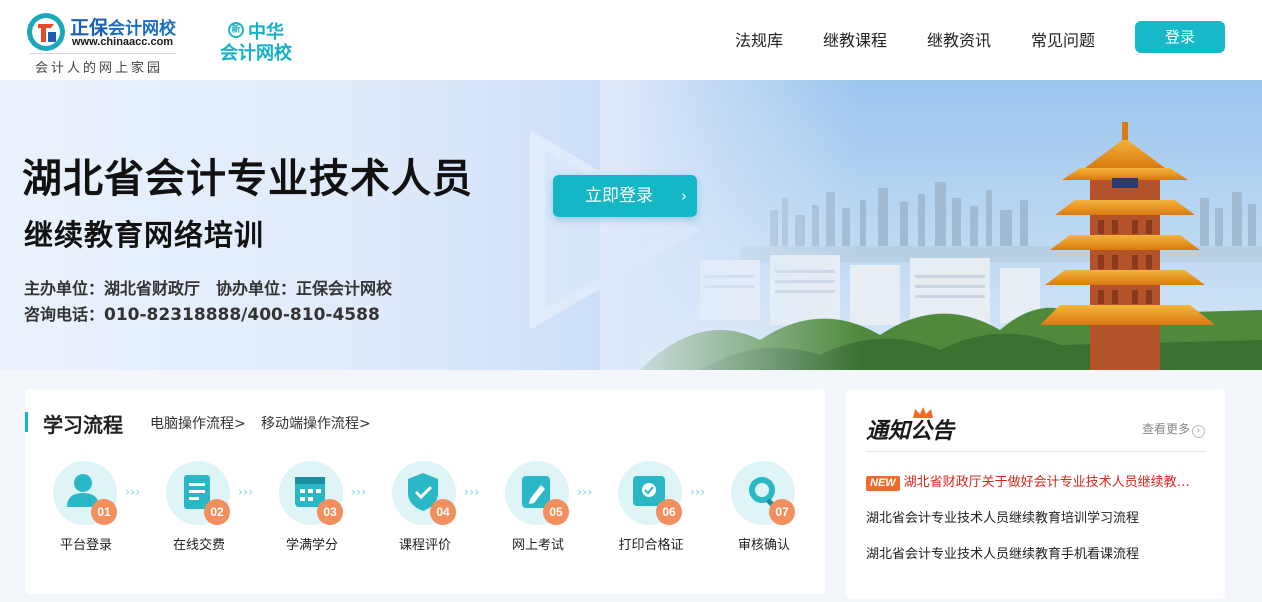  What do you see at coordinates (651, 511) in the screenshot?
I see `step-certificate: 06 打印合格证` at bounding box center [651, 511].